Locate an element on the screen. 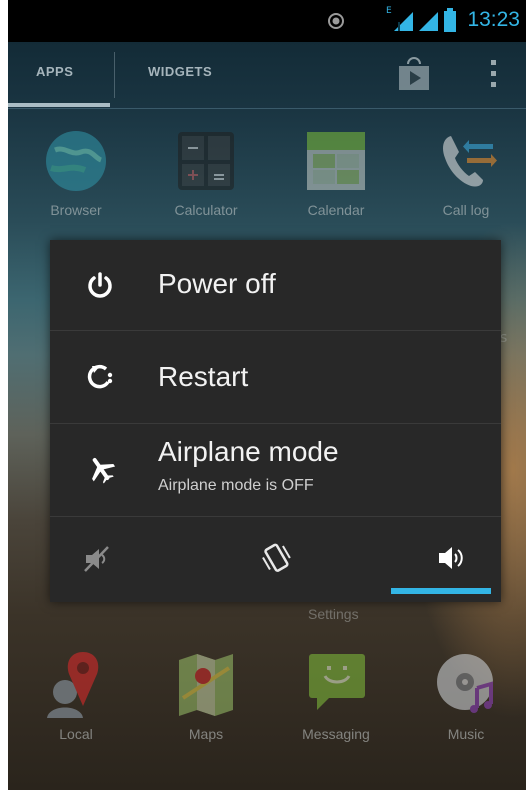 The width and height of the screenshot is (526, 796). app-call-log: Call log is located at coordinates (466, 173).